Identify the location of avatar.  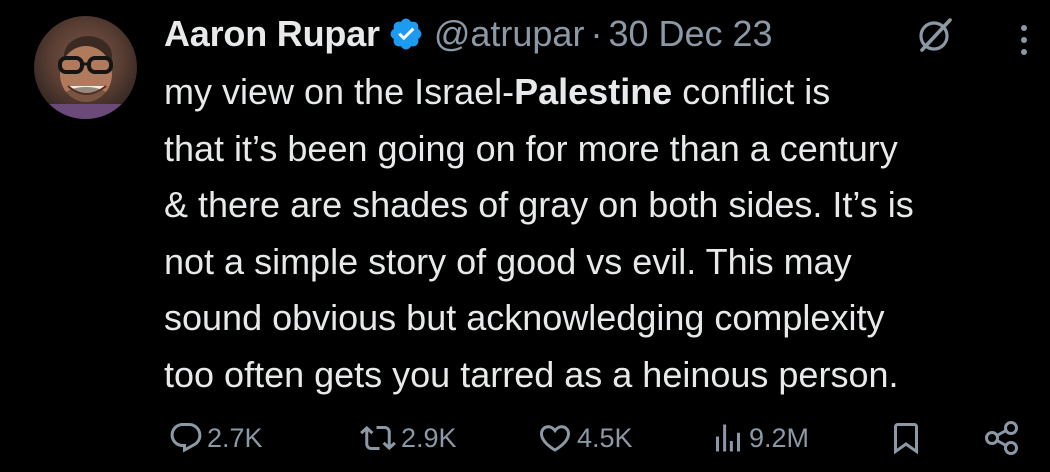
(85, 67).